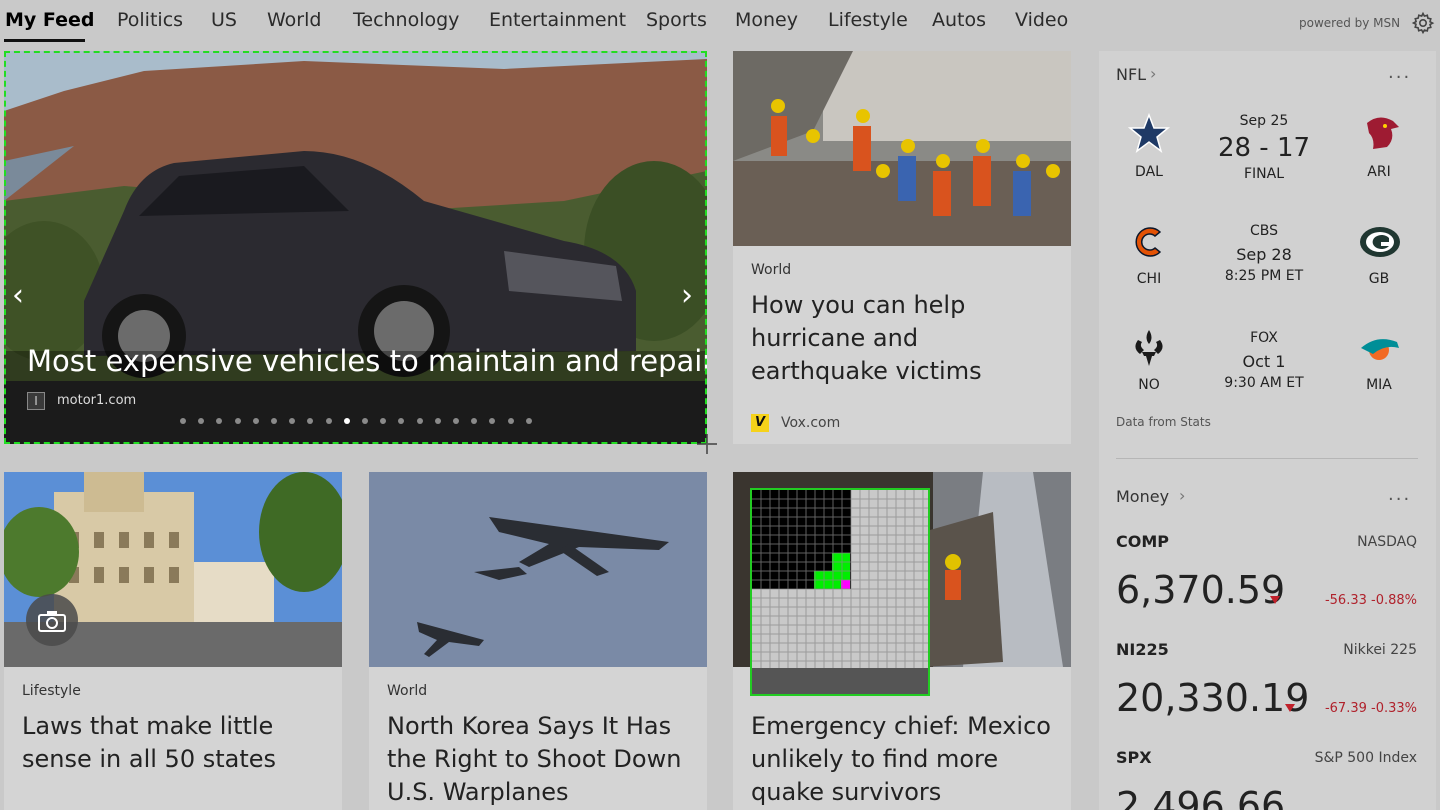 Image resolution: width=1440 pixels, height=810 pixels. Describe the element at coordinates (760, 423) in the screenshot. I see `vox-logo-icon: V` at that location.